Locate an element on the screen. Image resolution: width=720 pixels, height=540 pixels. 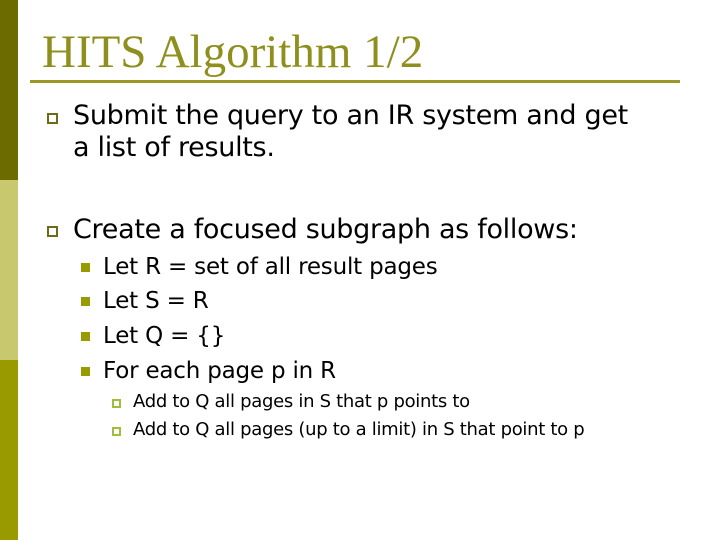
sub-bullet-let-s: Let S = R is located at coordinates (156, 301).